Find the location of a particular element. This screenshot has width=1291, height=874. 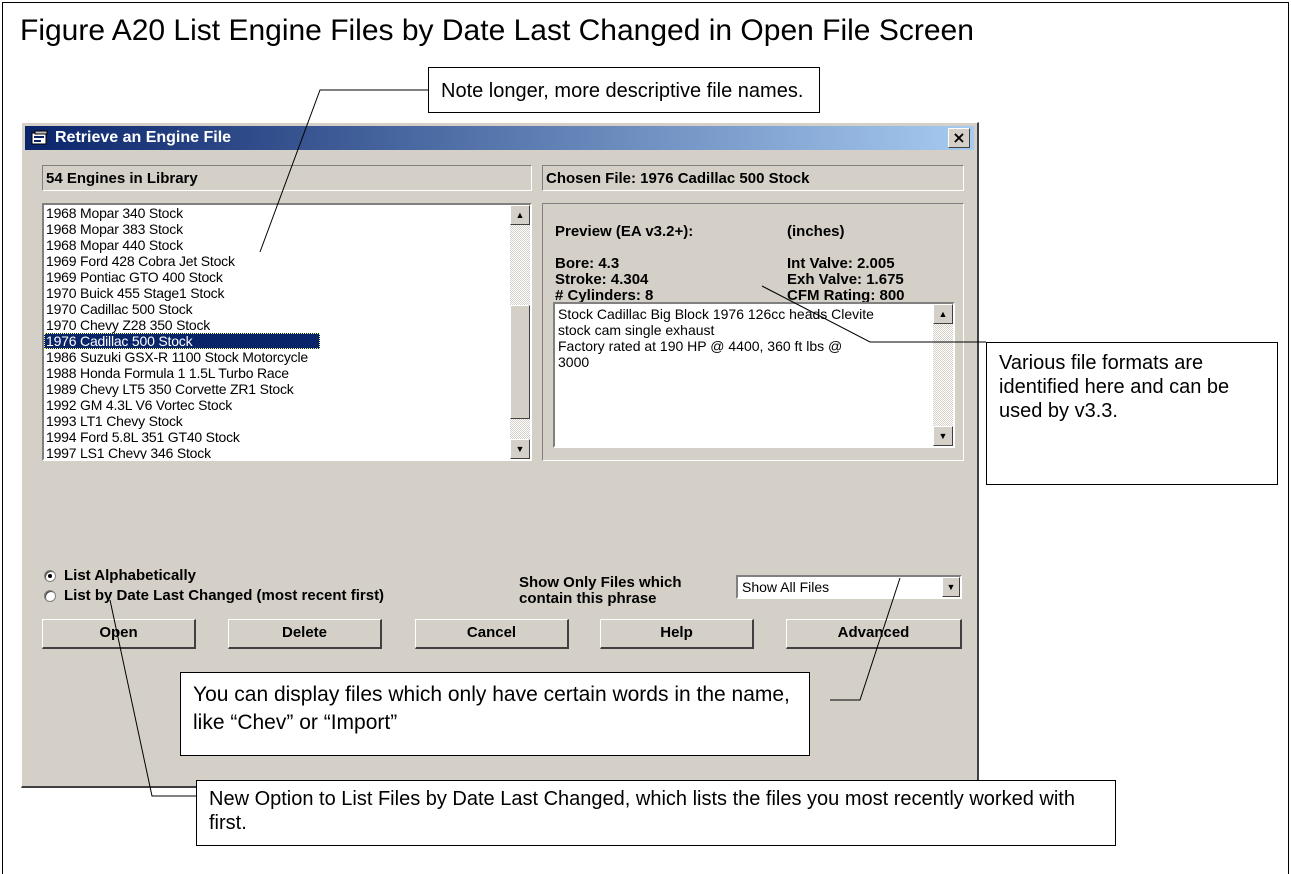

preview-spec-line: Bore: 4.3 is located at coordinates (587, 263).